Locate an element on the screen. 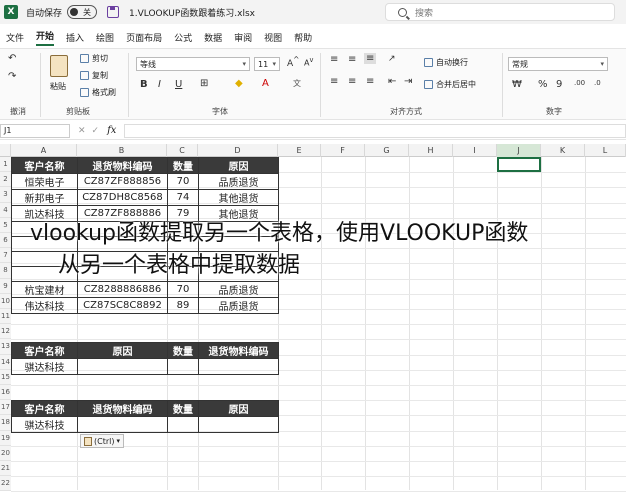  font-name-select: 等线 is located at coordinates (193, 64).